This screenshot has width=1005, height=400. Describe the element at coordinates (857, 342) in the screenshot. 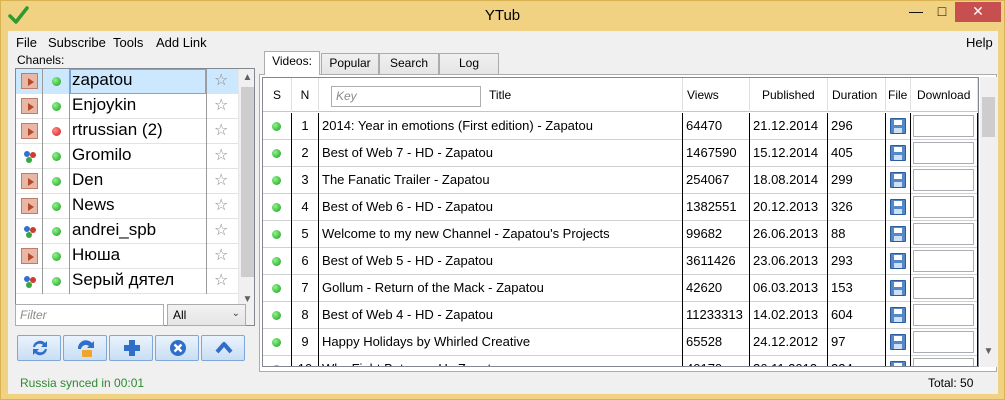

I see `duration-cell: 97` at that location.